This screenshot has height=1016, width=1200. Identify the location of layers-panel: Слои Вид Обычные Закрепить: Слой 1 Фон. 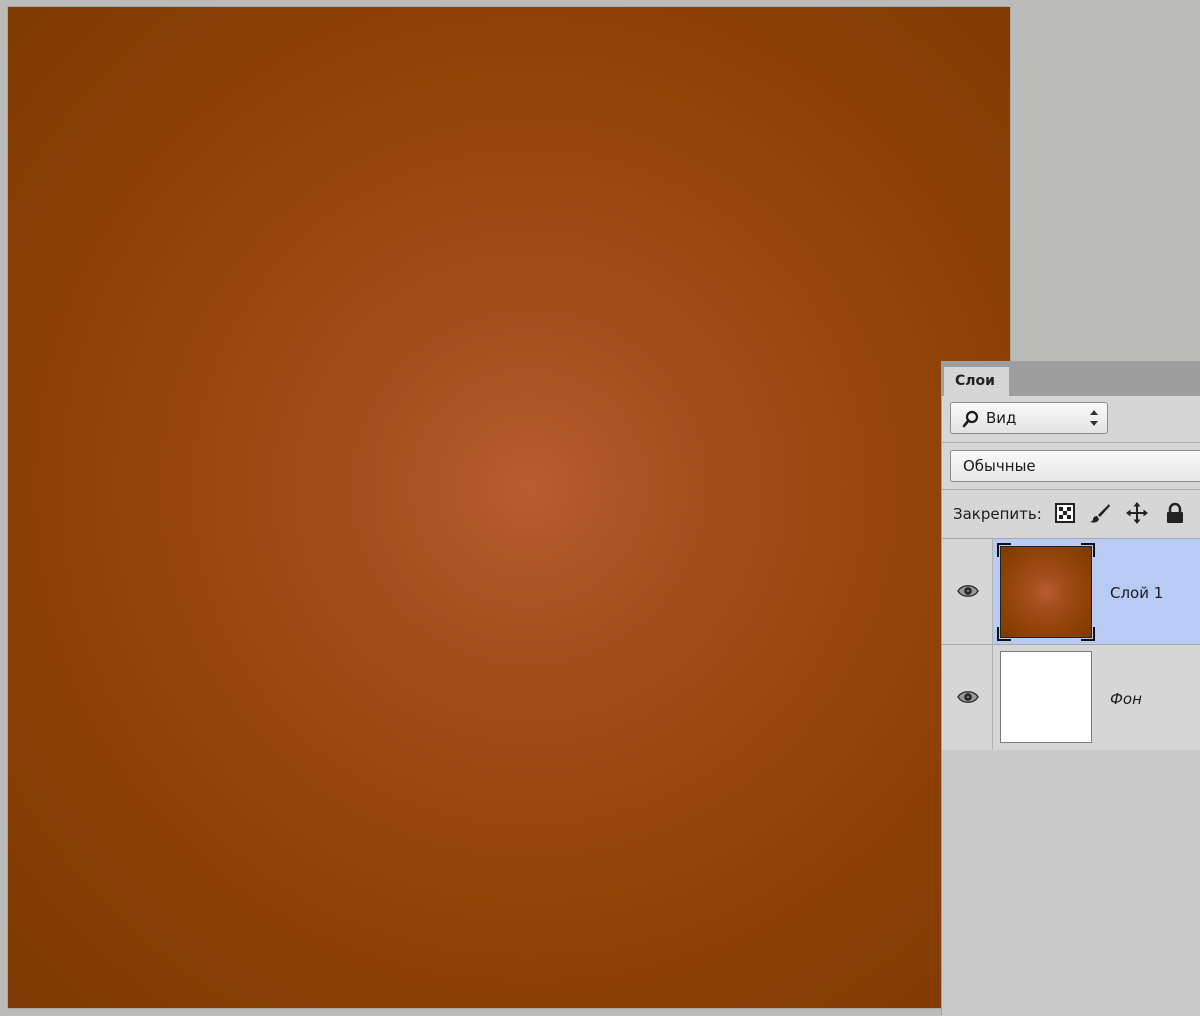
(1070, 688).